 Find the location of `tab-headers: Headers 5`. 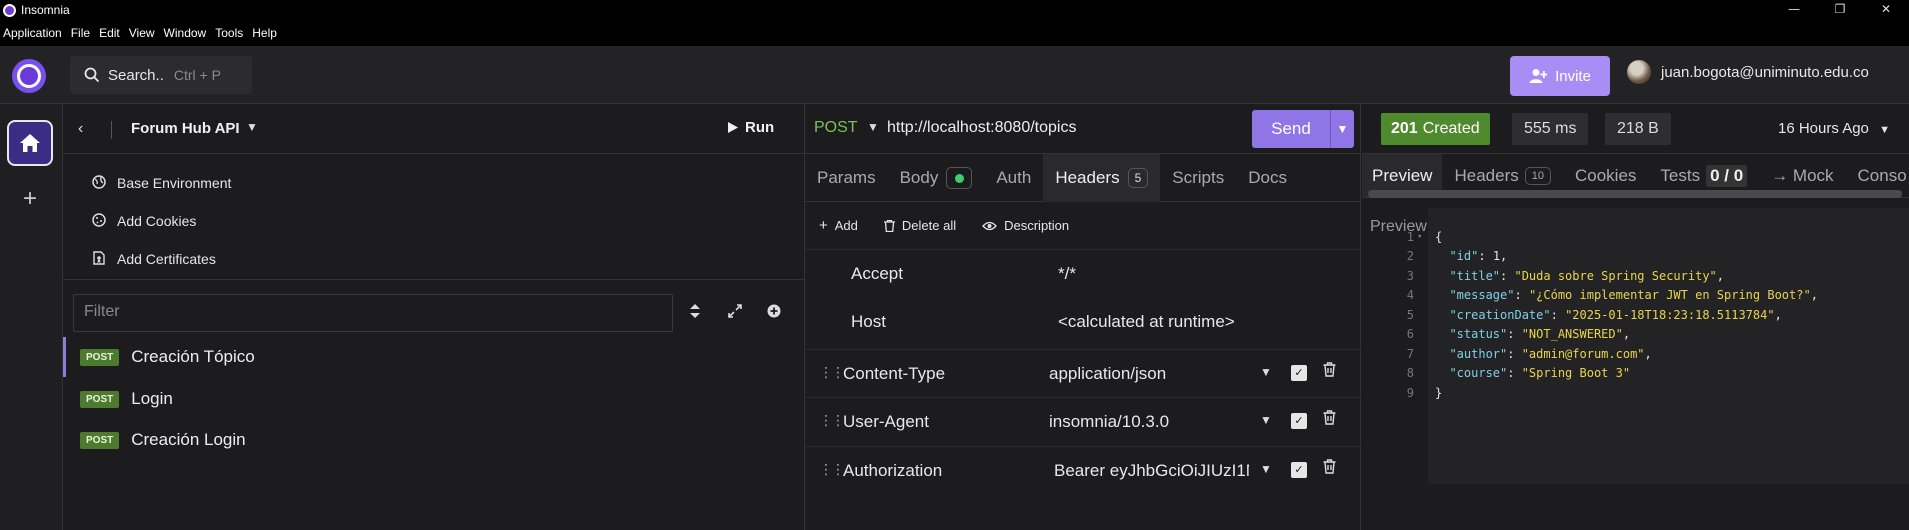

tab-headers: Headers 5 is located at coordinates (1102, 177).